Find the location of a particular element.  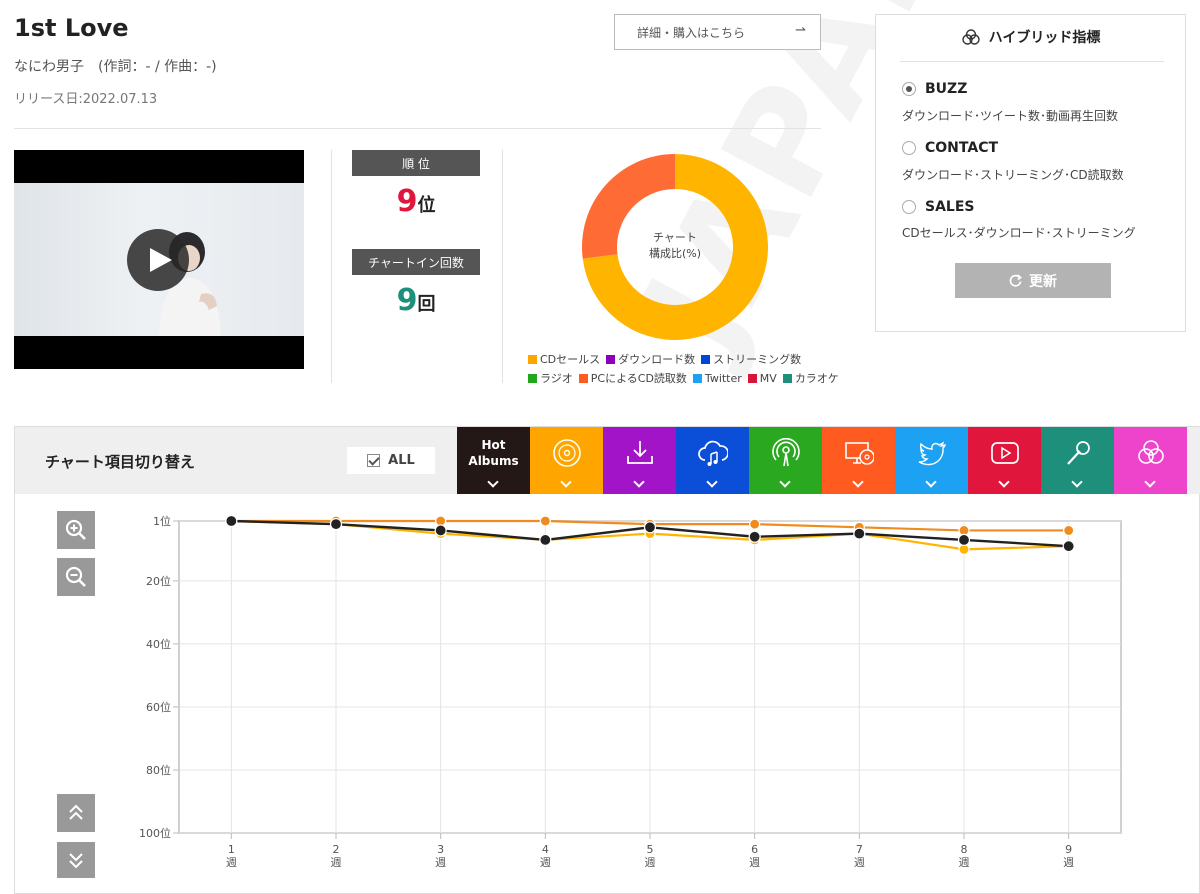

radio-contact is located at coordinates (909, 148).